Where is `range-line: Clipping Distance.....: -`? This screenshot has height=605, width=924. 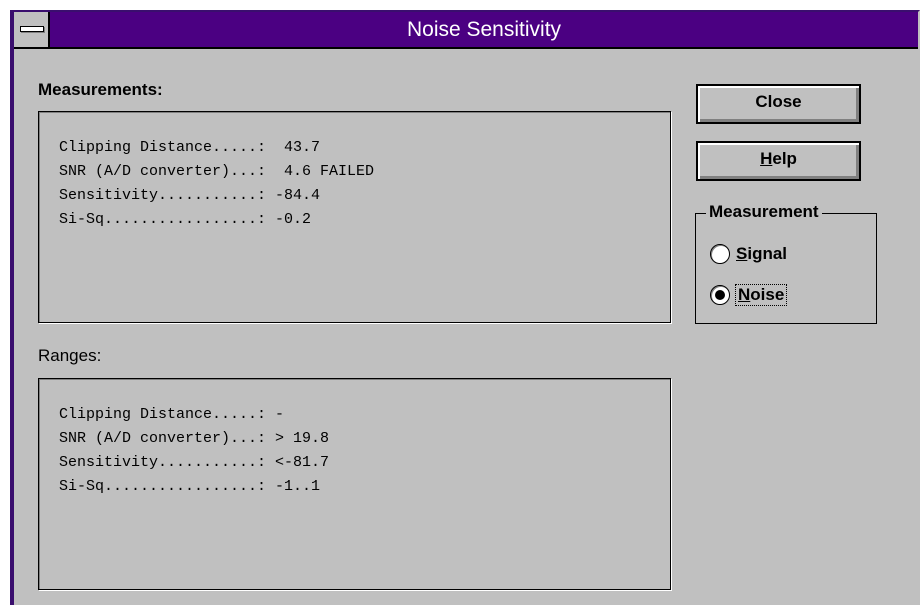 range-line: Clipping Distance.....: - is located at coordinates (172, 414).